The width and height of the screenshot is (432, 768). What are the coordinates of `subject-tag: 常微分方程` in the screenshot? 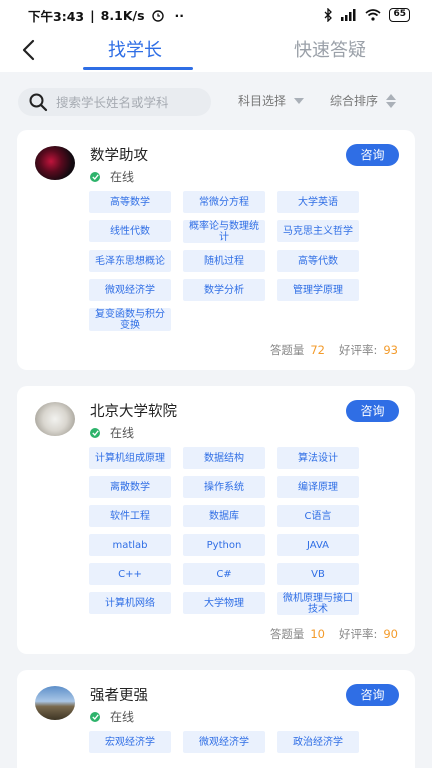 It's located at (224, 202).